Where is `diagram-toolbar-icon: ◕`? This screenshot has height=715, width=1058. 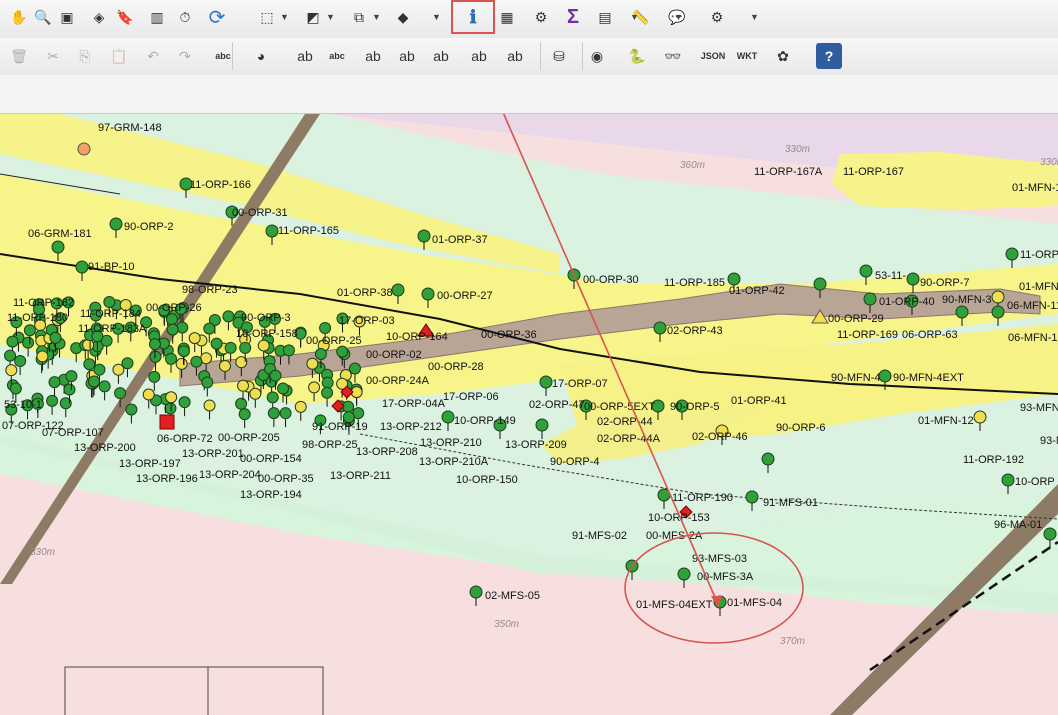 diagram-toolbar-icon: ◕ is located at coordinates (261, 56).